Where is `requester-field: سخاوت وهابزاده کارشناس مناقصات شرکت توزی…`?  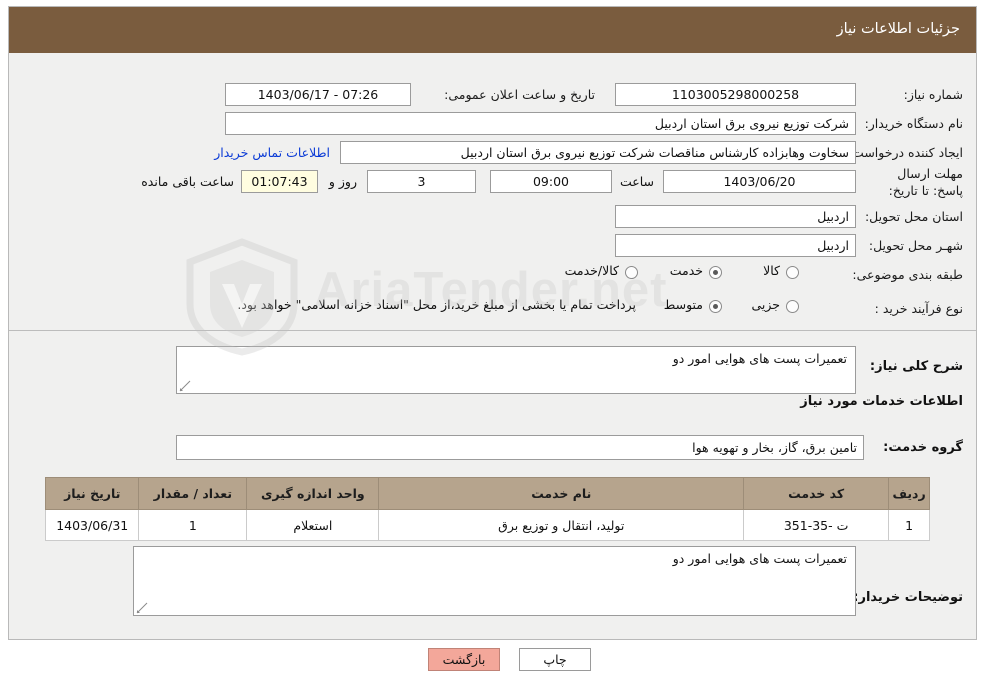 requester-field: سخاوت وهابزاده کارشناس مناقصات شرکت توزی… is located at coordinates (598, 152).